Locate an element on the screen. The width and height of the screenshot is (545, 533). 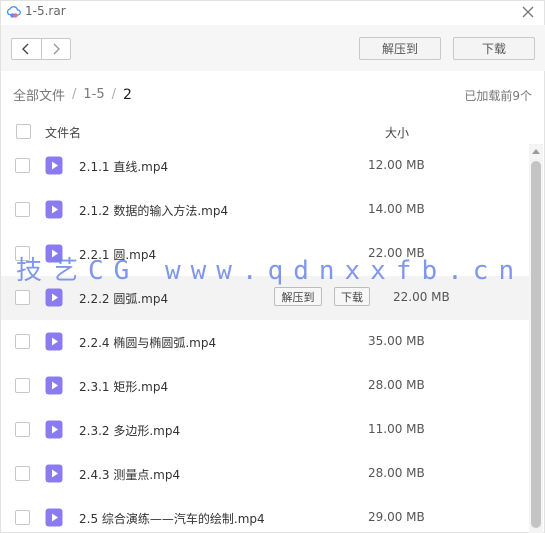
file-size: 29.00 MB is located at coordinates (396, 517).